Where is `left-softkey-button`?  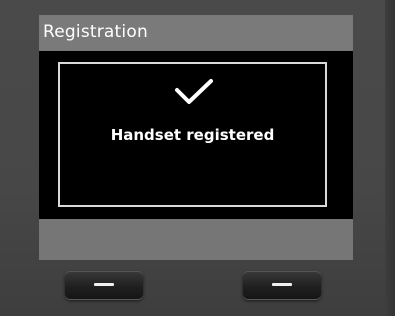 left-softkey-button is located at coordinates (104, 285).